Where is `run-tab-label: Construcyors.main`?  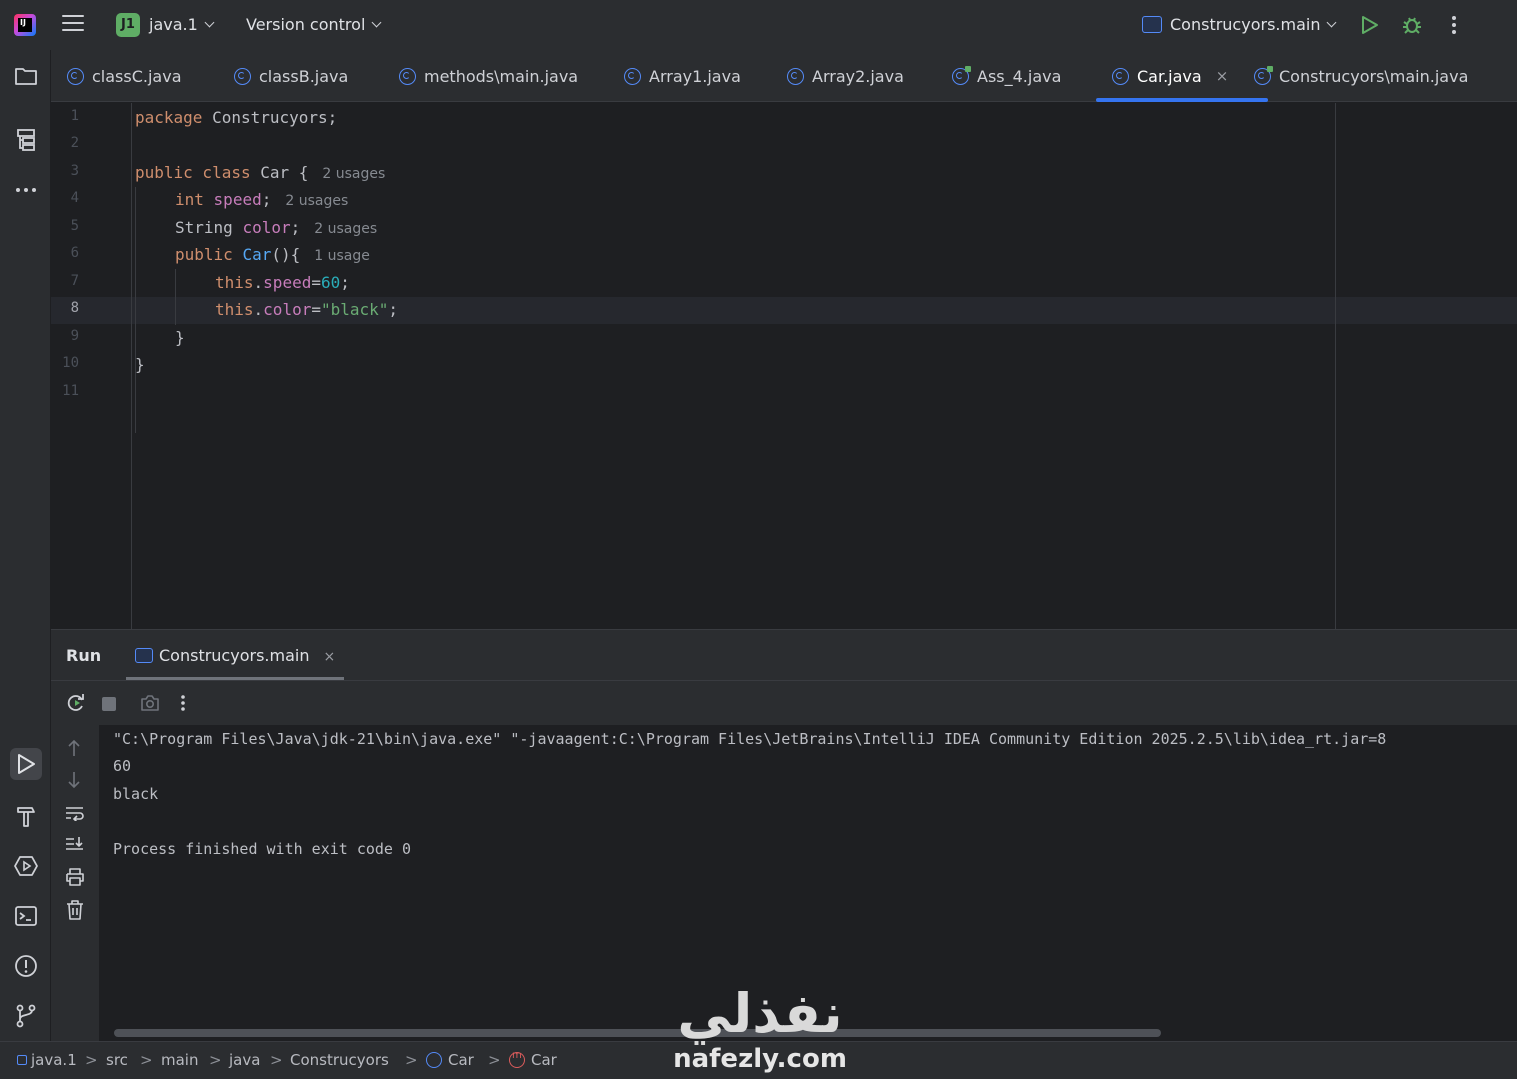
run-tab-label: Construcyors.main is located at coordinates (234, 655).